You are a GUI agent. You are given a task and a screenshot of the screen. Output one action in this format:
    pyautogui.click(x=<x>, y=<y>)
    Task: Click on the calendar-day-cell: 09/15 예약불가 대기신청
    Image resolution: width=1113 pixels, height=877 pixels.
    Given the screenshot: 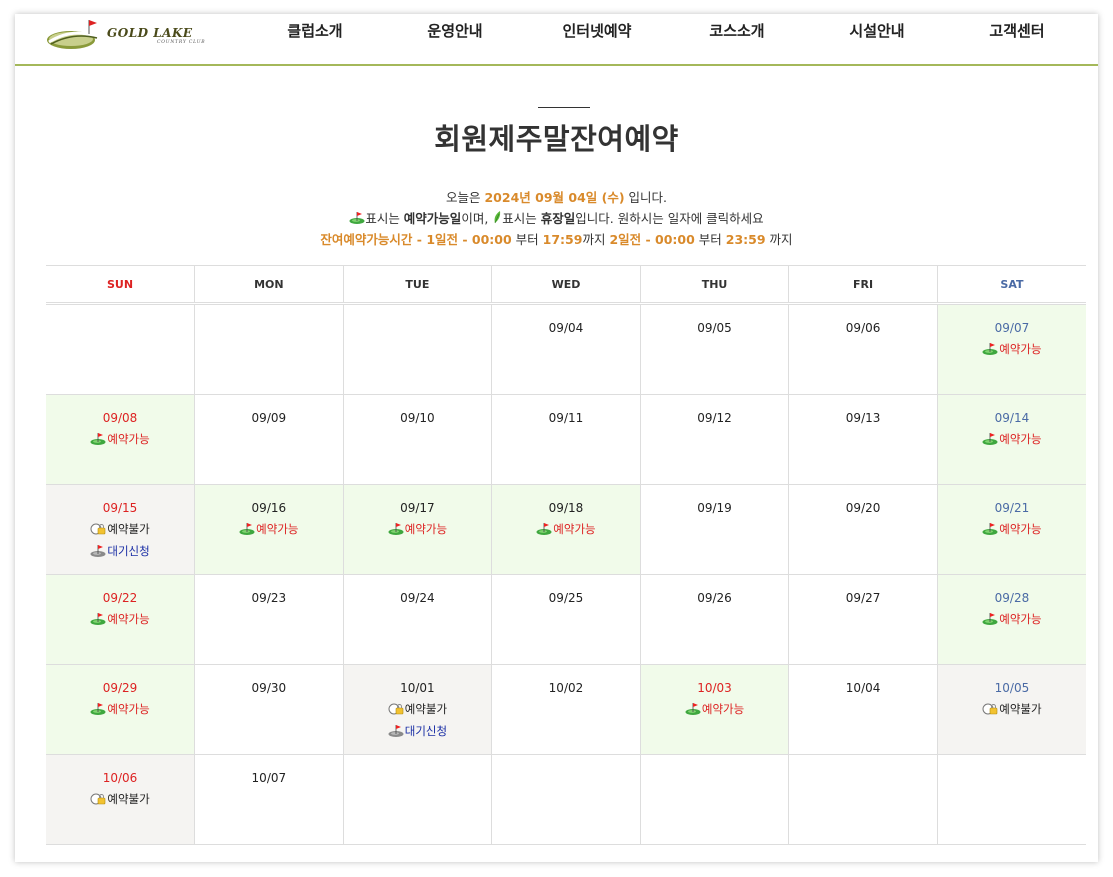 What is the action you would take?
    pyautogui.click(x=121, y=529)
    